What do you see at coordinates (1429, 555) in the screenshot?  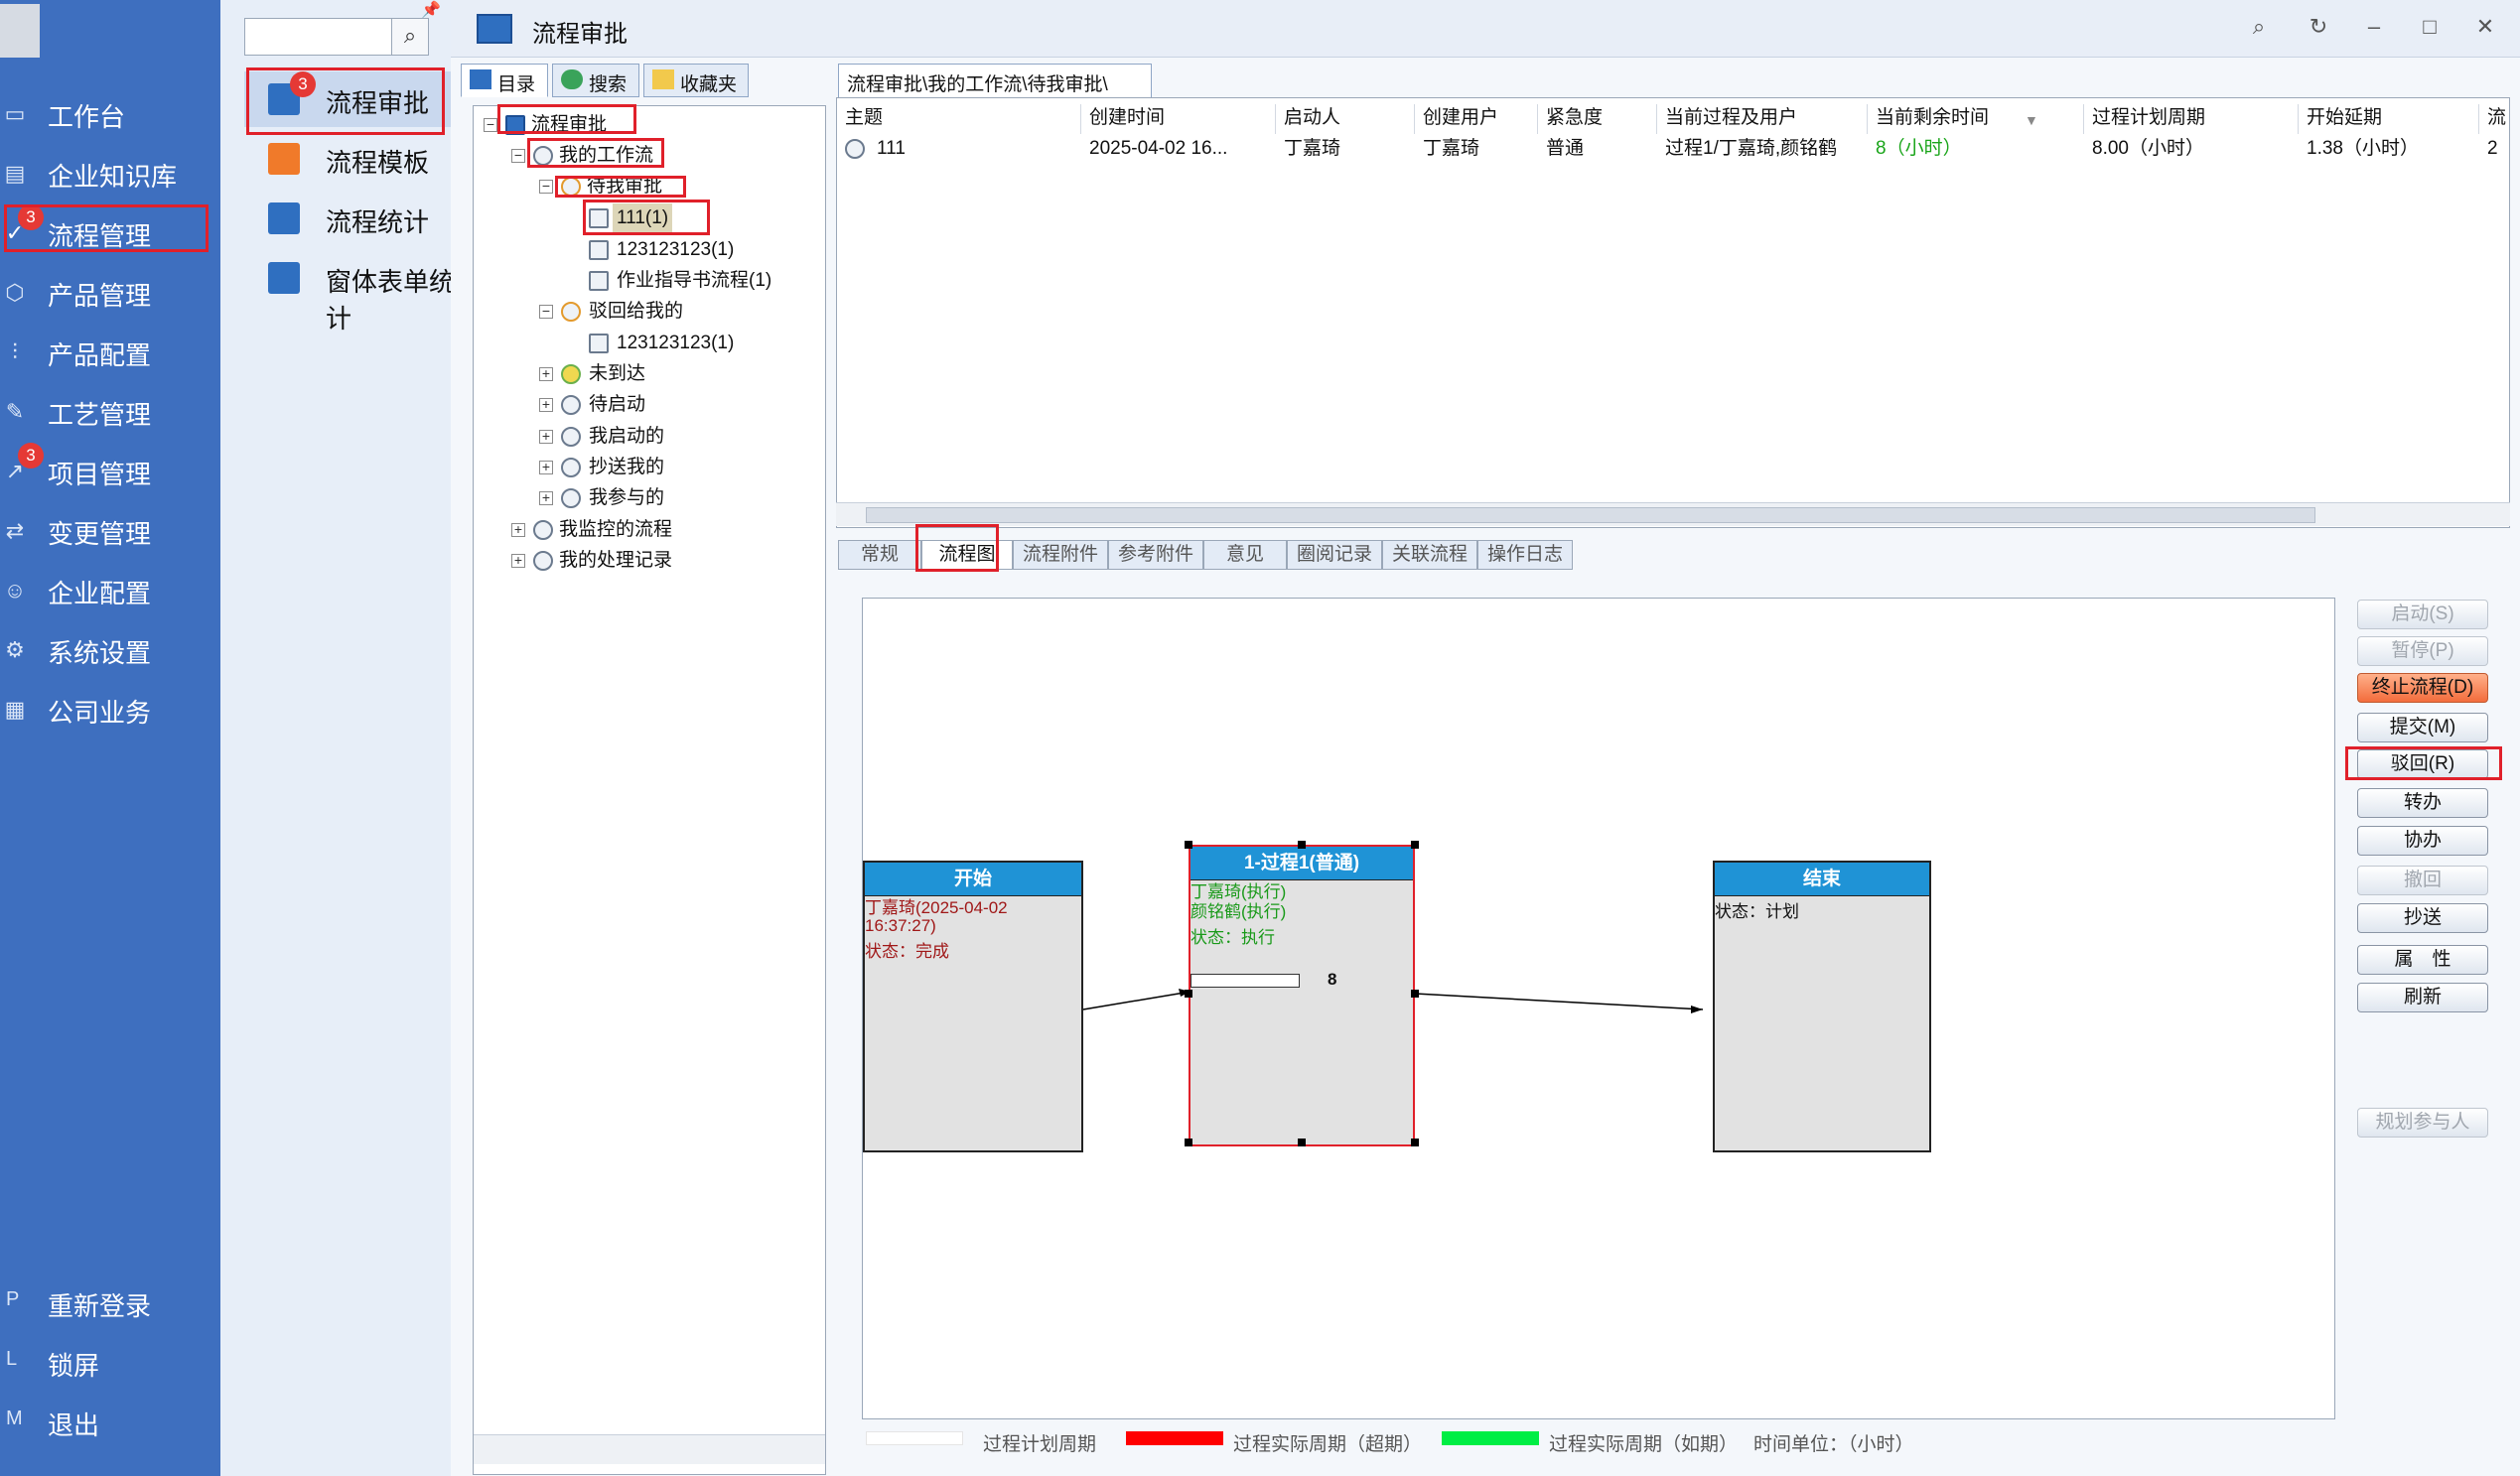 I see `tab-related: 关联流程` at bounding box center [1429, 555].